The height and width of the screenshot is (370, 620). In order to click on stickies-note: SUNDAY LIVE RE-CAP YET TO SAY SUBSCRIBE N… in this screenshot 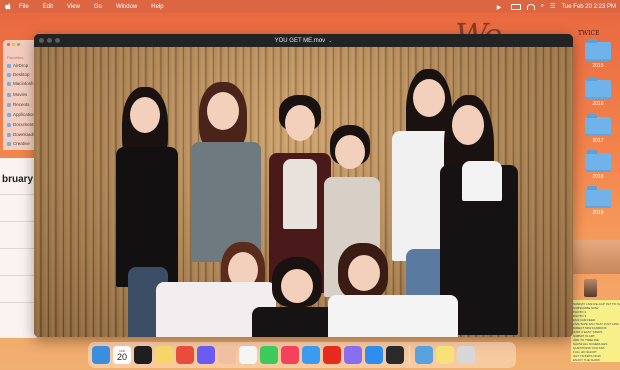, I will do `click(595, 331)`.